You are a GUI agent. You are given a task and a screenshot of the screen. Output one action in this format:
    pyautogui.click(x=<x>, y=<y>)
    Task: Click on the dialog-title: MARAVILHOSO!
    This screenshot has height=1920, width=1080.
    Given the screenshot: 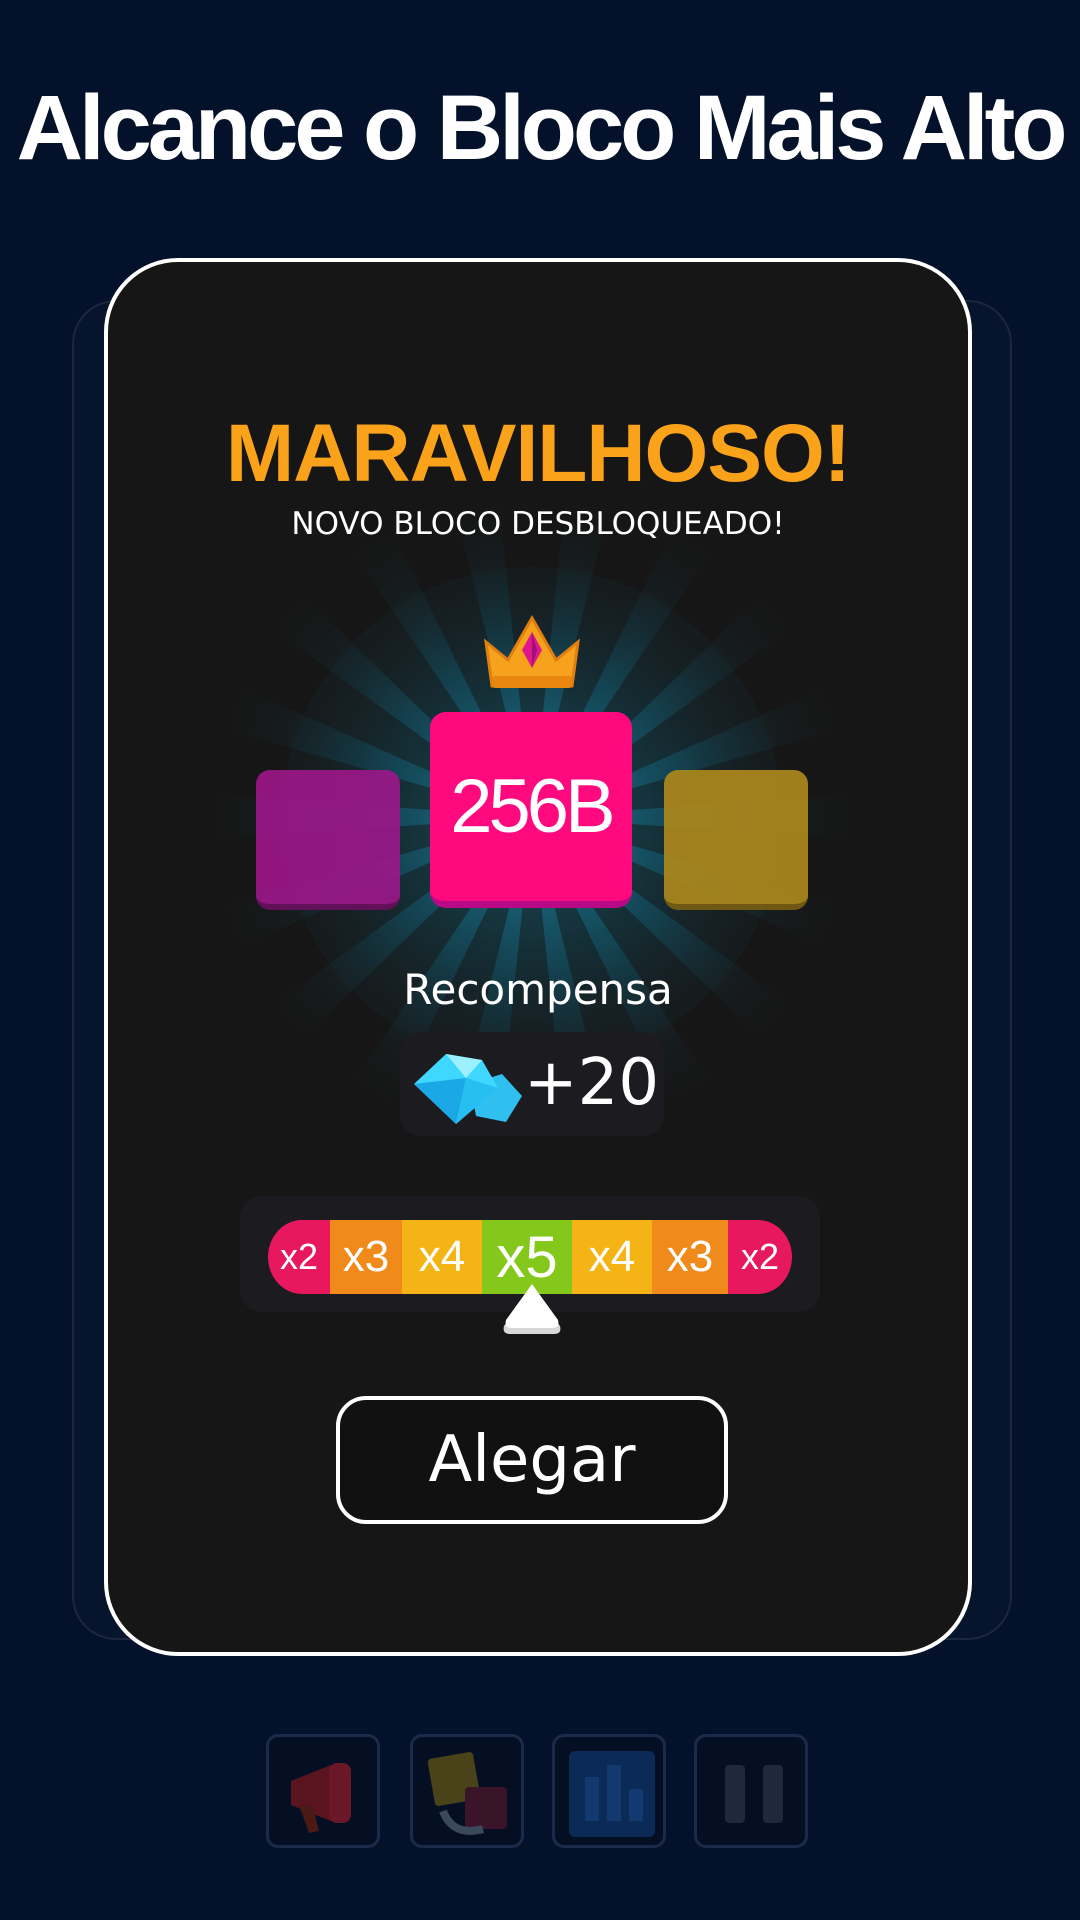 What is the action you would take?
    pyautogui.click(x=538, y=453)
    